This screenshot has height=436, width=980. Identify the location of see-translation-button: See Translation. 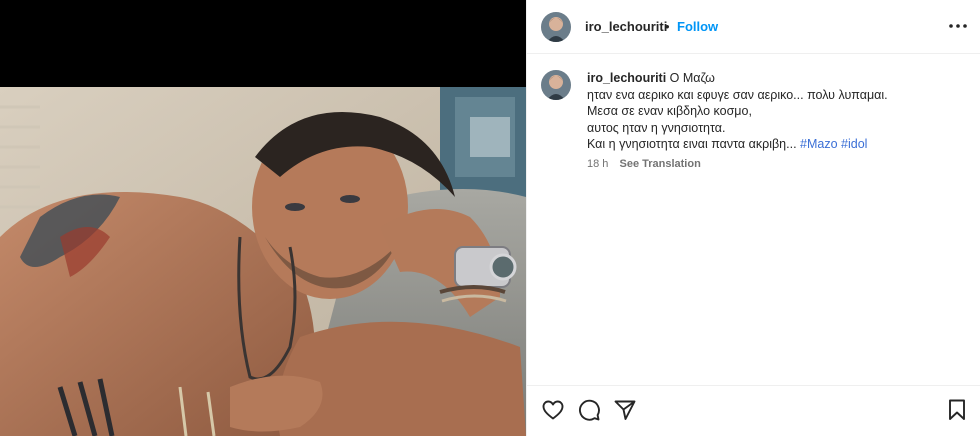
(659, 164).